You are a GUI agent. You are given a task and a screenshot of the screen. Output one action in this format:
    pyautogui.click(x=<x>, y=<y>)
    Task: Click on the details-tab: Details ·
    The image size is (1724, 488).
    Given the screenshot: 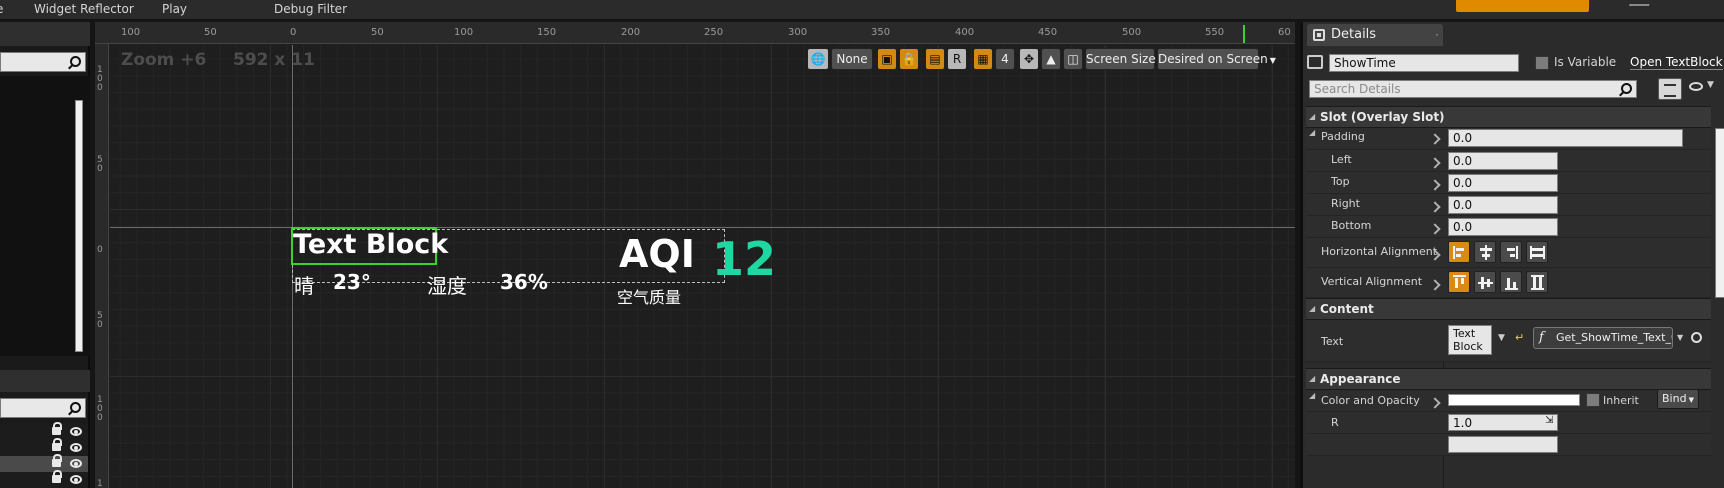 What is the action you would take?
    pyautogui.click(x=1375, y=35)
    